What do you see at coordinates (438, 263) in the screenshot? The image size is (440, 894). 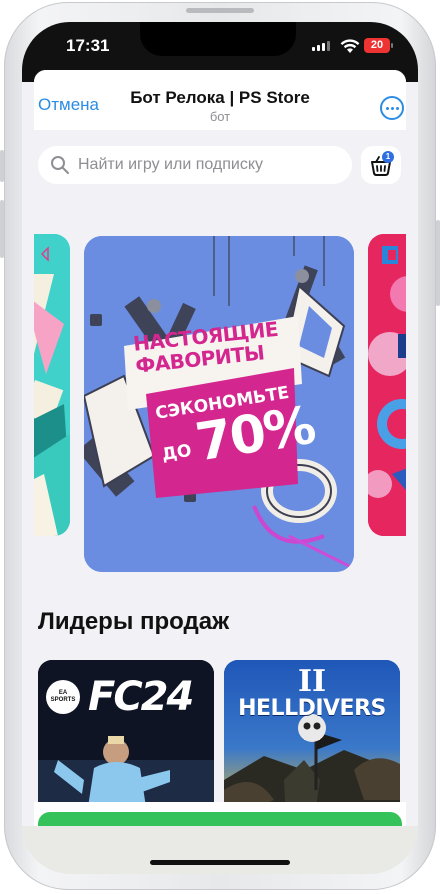 I see `phone-power-button` at bounding box center [438, 263].